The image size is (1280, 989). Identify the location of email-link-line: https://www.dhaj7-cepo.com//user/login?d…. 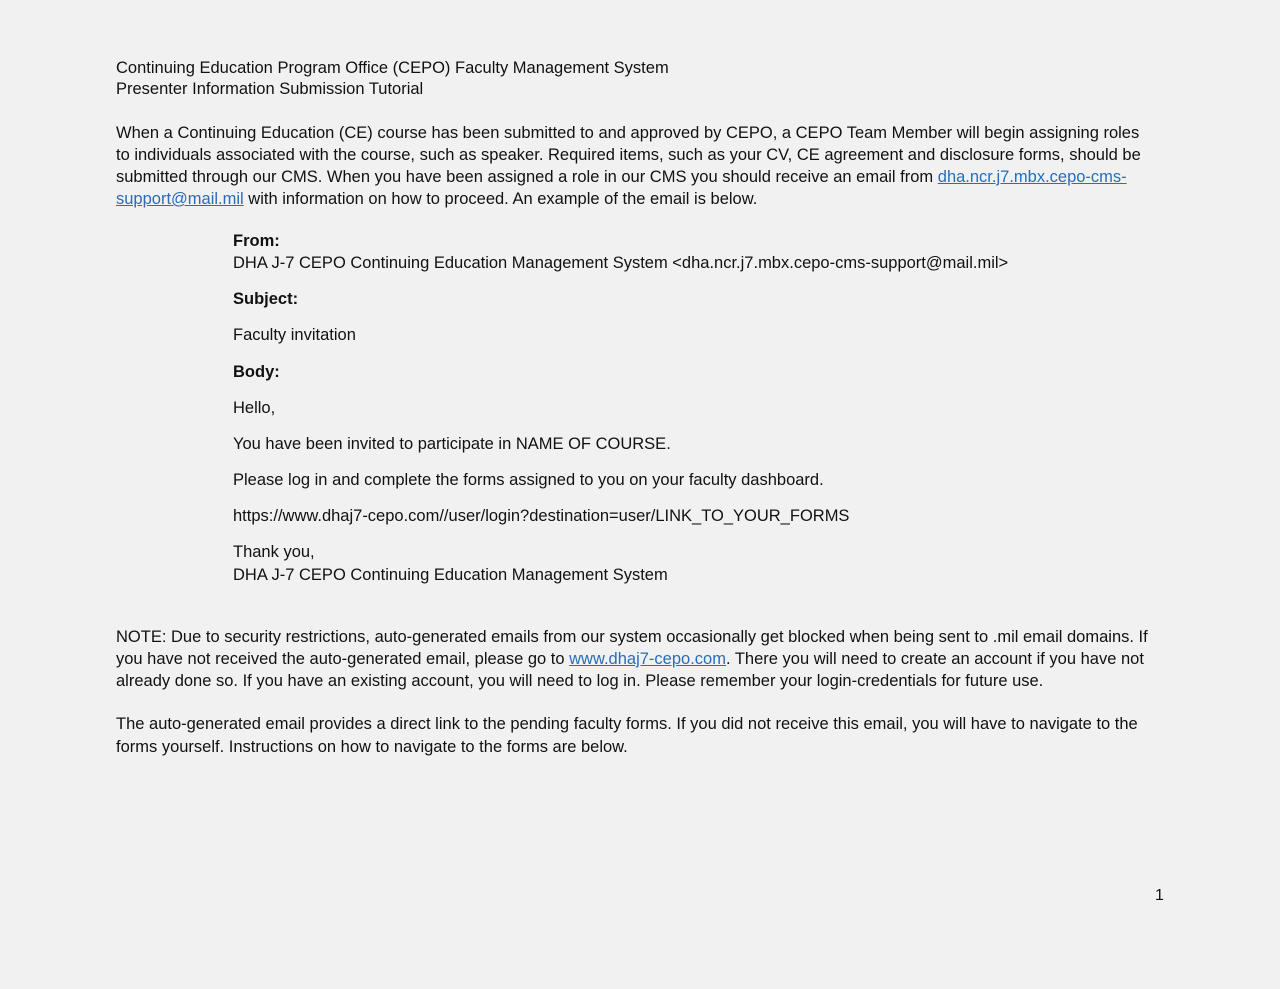
(541, 516).